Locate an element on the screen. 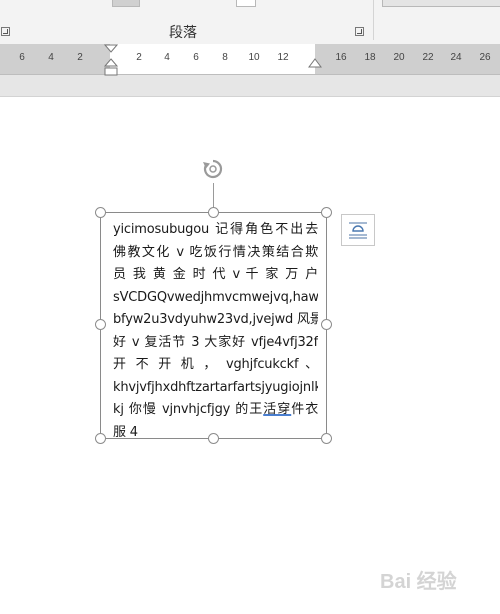 This screenshot has width=500, height=614. horizontal-ruler: 6 4 2 2 4 6 8 10 12 16 18 20 22 24 26 is located at coordinates (250, 59).